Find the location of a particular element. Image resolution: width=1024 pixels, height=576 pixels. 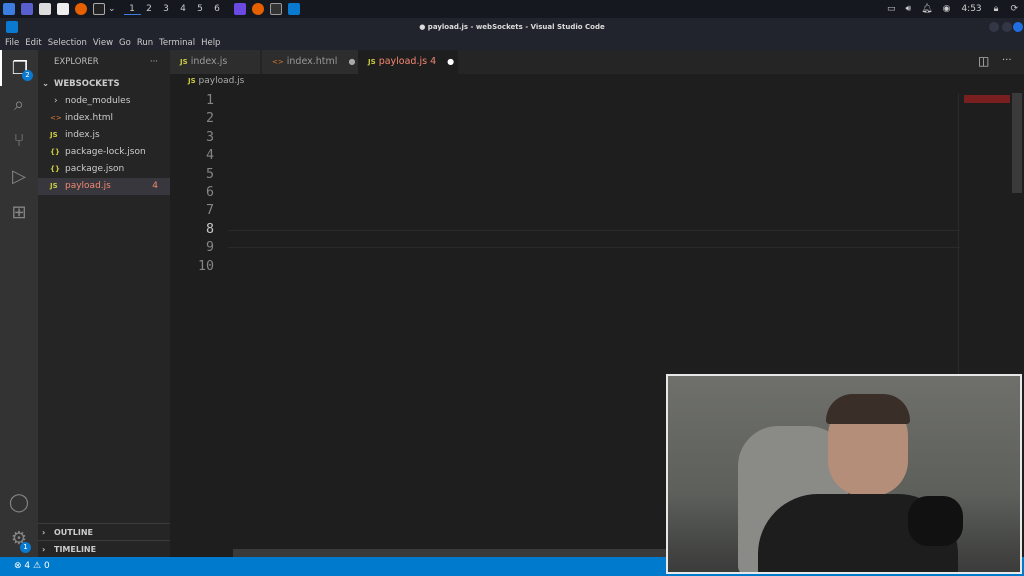

menu-go: Go is located at coordinates (125, 43).